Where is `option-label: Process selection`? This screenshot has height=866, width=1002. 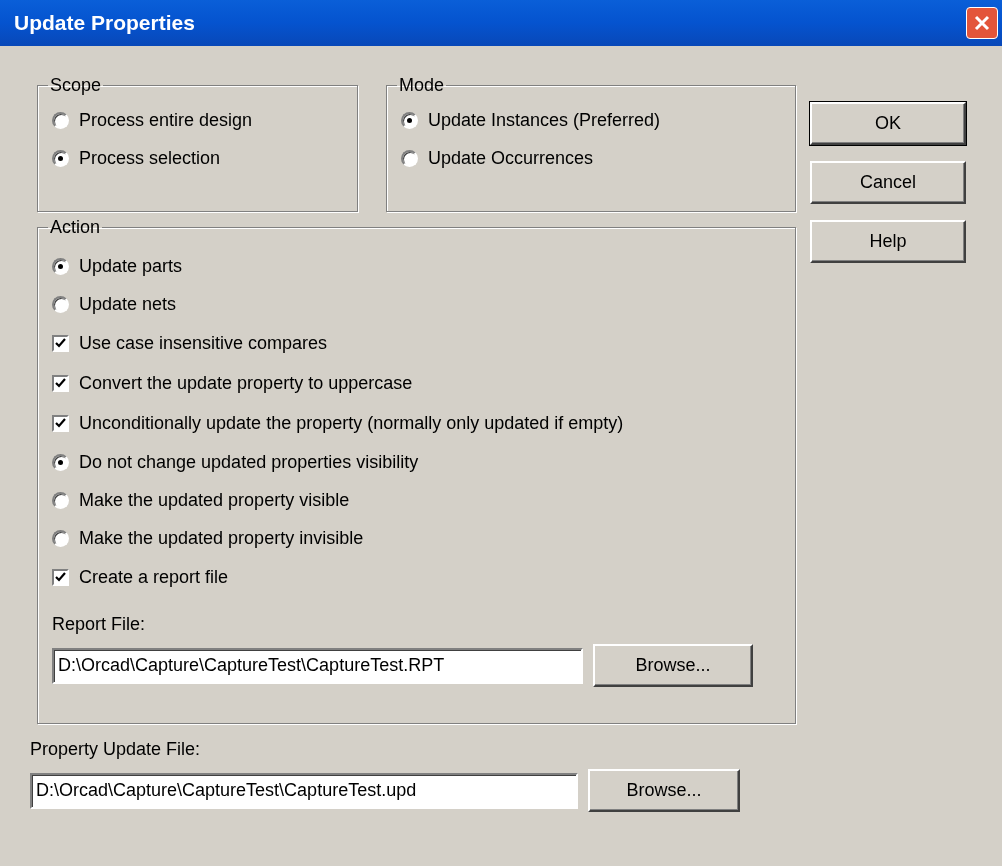
option-label: Process selection is located at coordinates (150, 158).